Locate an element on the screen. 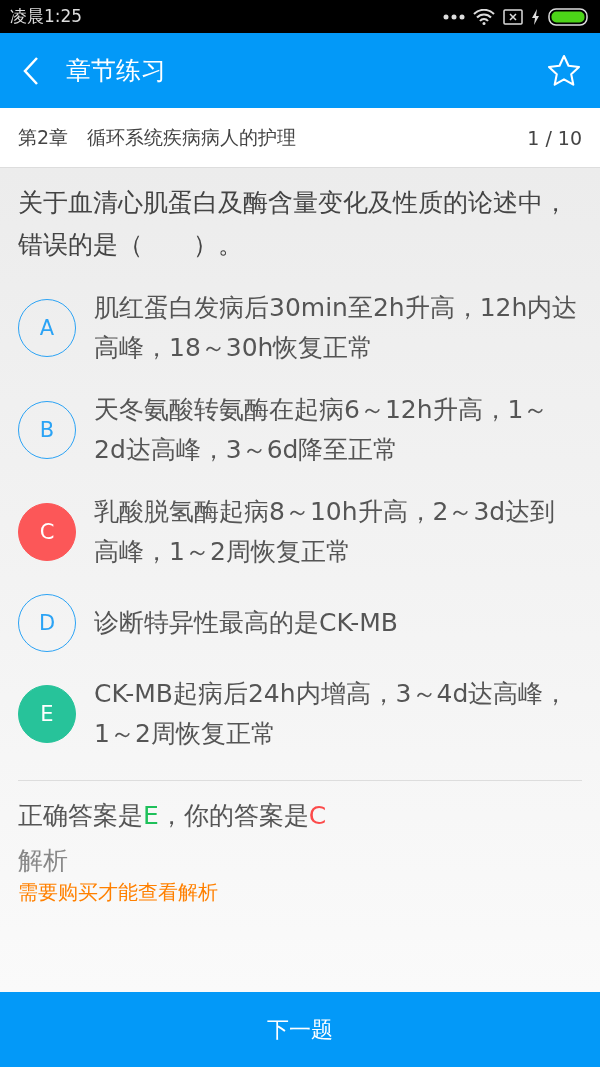 This screenshot has width=600, height=1067. status-time: 凌晨1:25 is located at coordinates (46, 16).